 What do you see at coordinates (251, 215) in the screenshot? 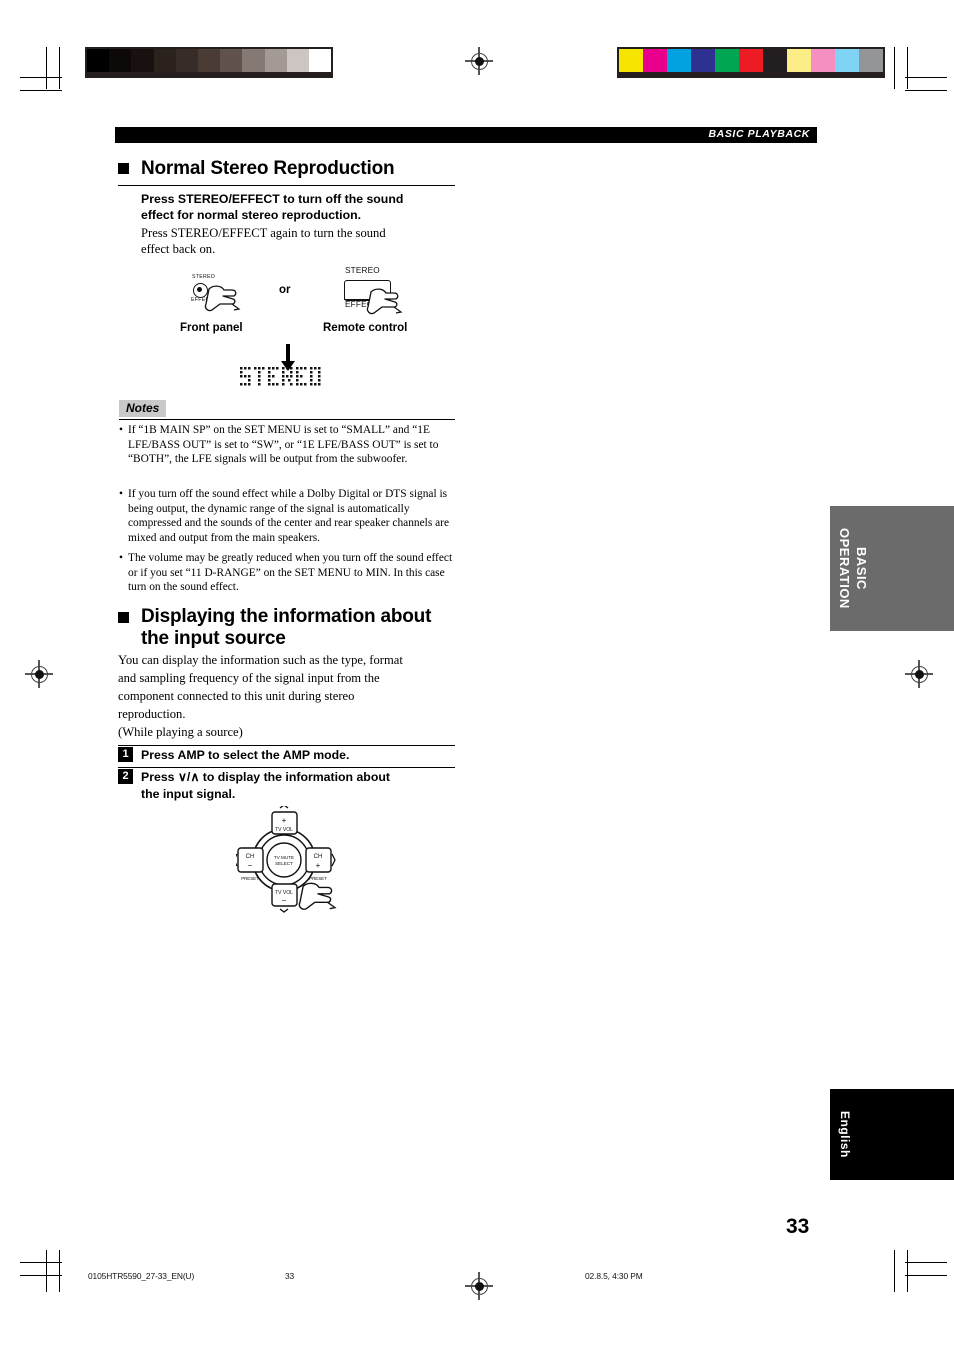
I see `section1-lead-line2: effect for normal stereo reproduction.` at bounding box center [251, 215].